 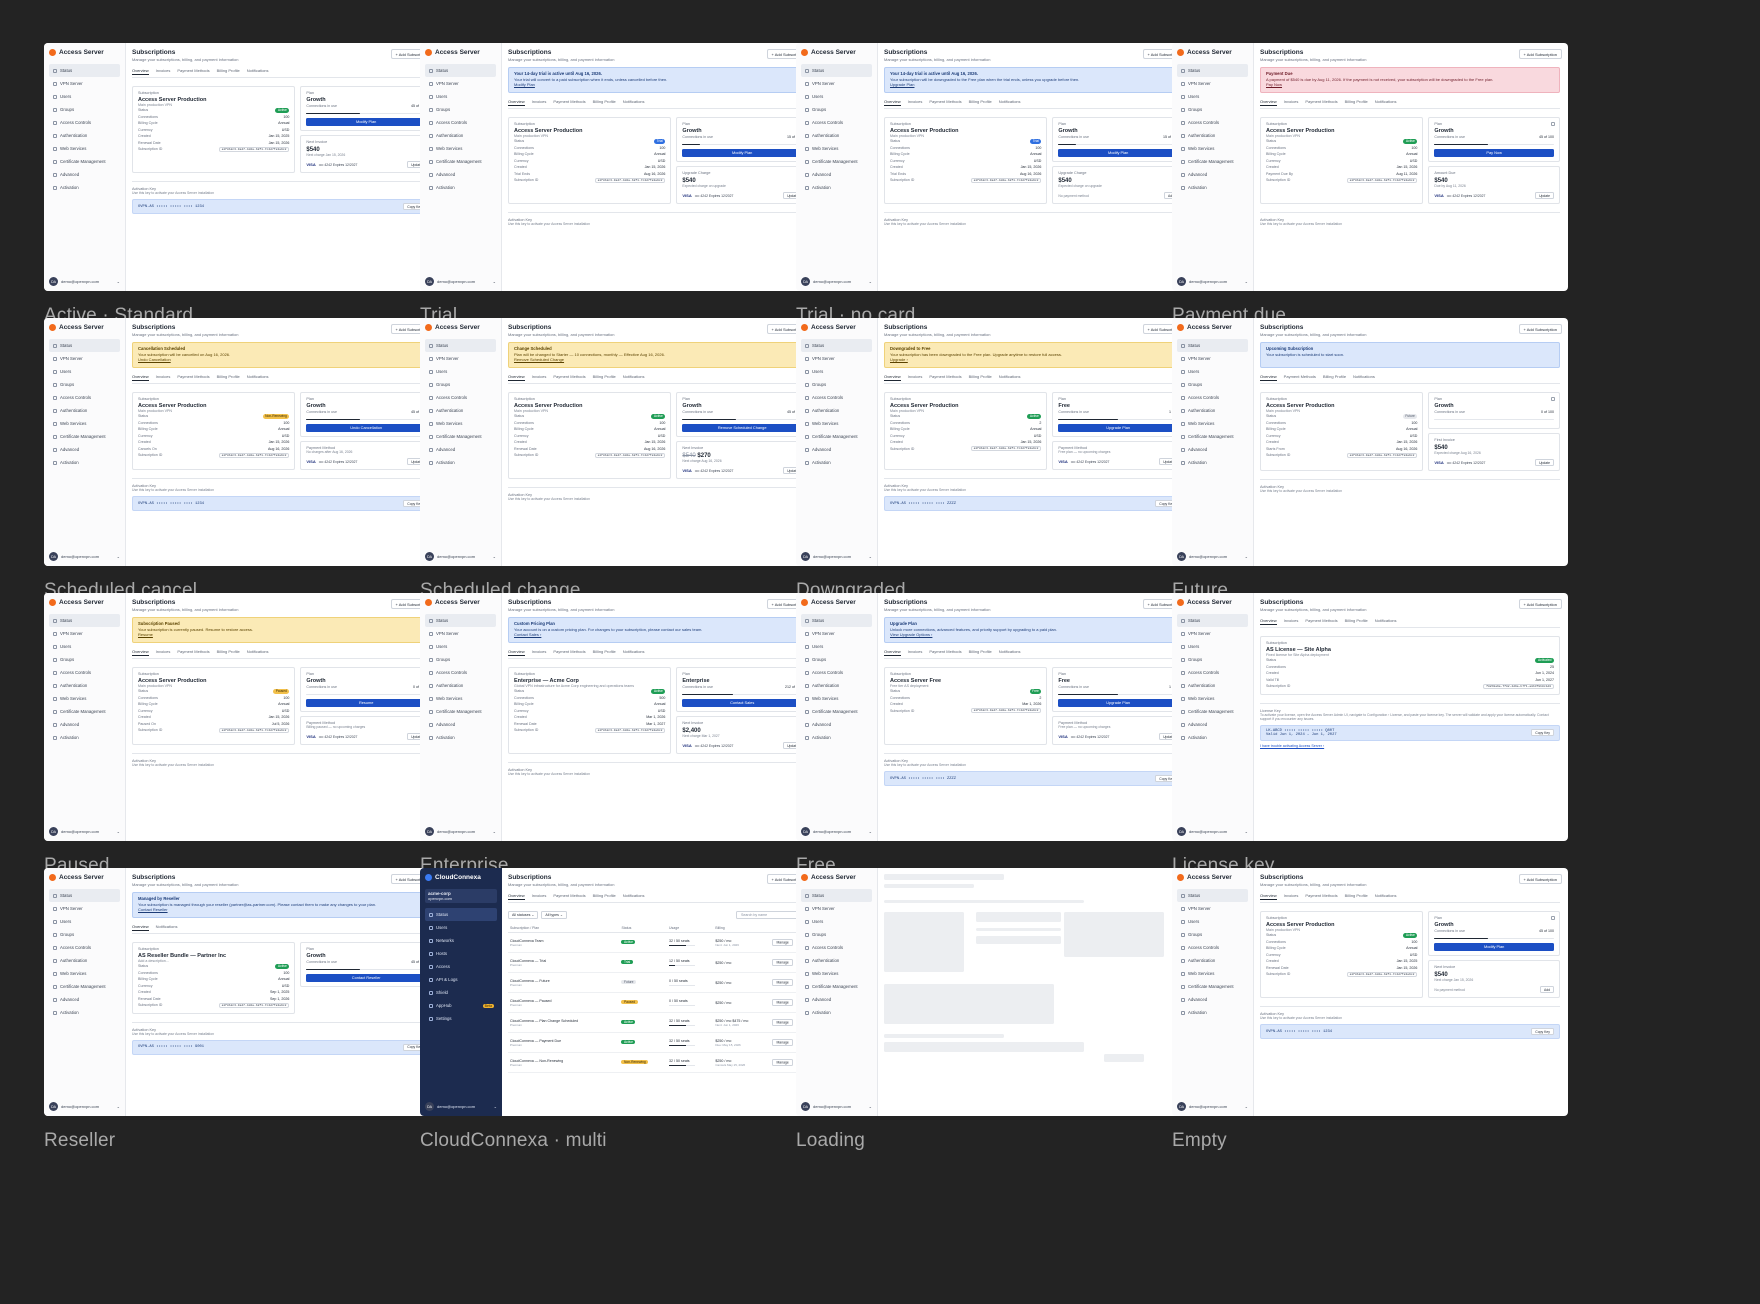 I want to click on plan-action-button: Contact Sales, so click(x=742, y=703).